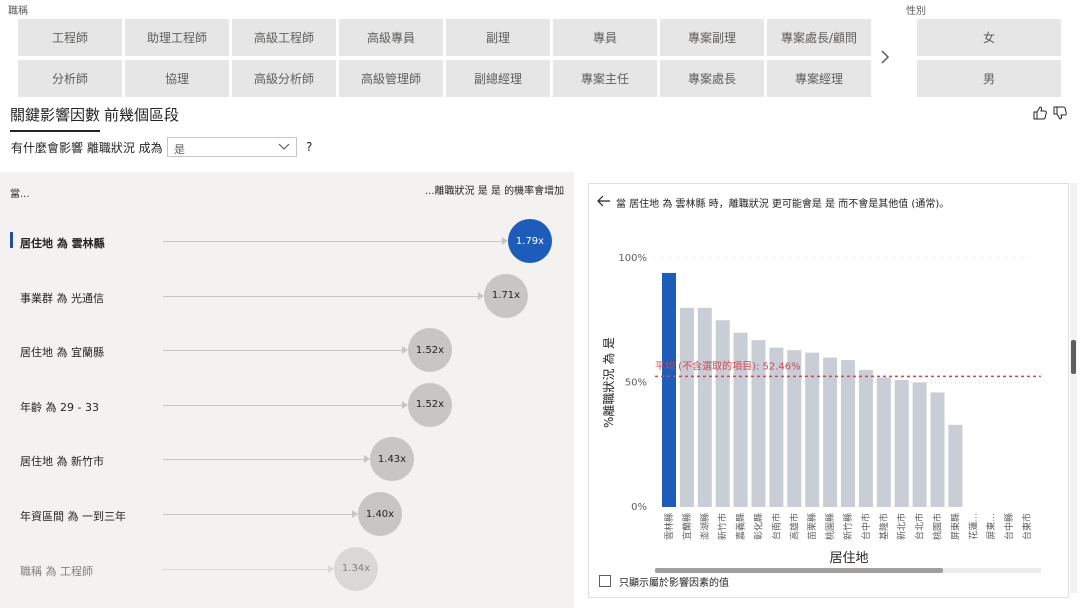  I want to click on job-title-tile: 助理工程師, so click(177, 37).